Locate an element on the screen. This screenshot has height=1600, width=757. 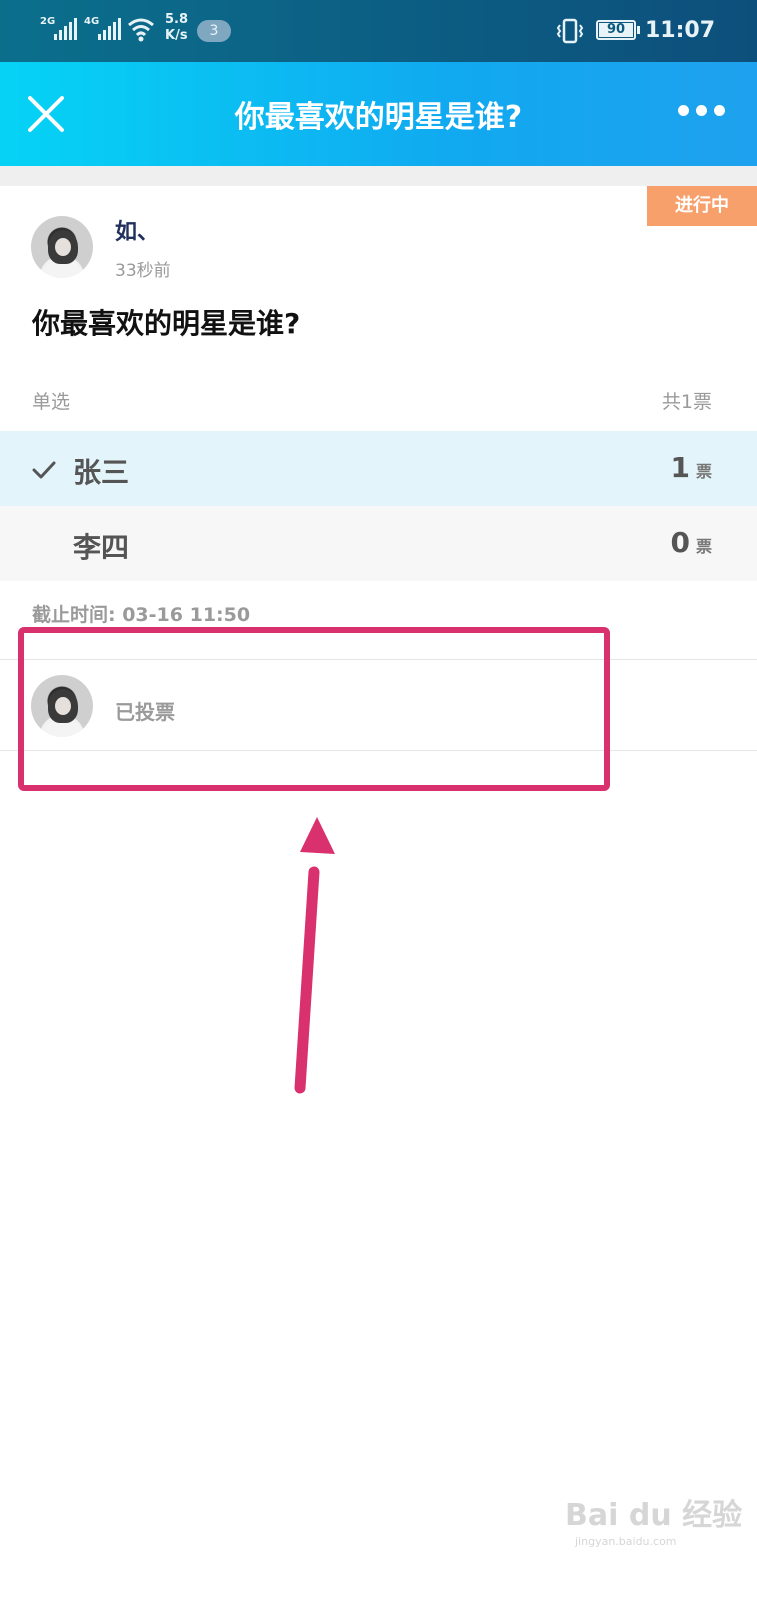
author-avatar is located at coordinates (62, 247).